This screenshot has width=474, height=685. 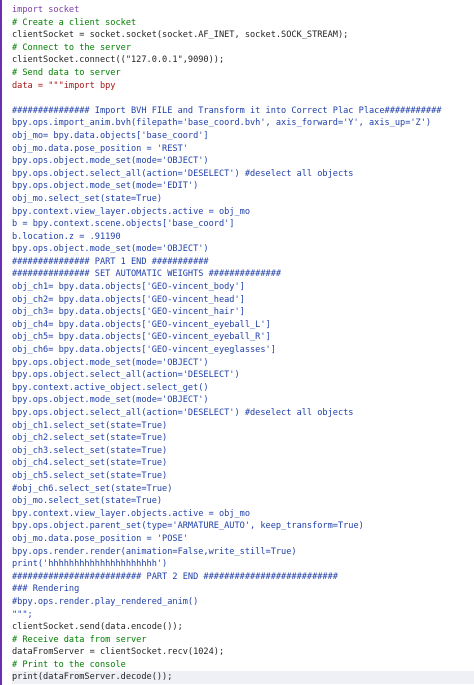 What do you see at coordinates (90, 450) in the screenshot?
I see `code-line-text: obj_ch3.select_set(state=True)` at bounding box center [90, 450].